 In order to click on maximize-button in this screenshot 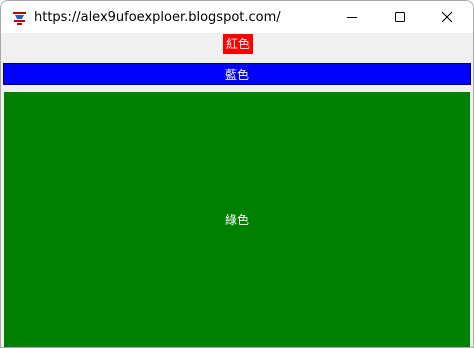, I will do `click(400, 17)`.